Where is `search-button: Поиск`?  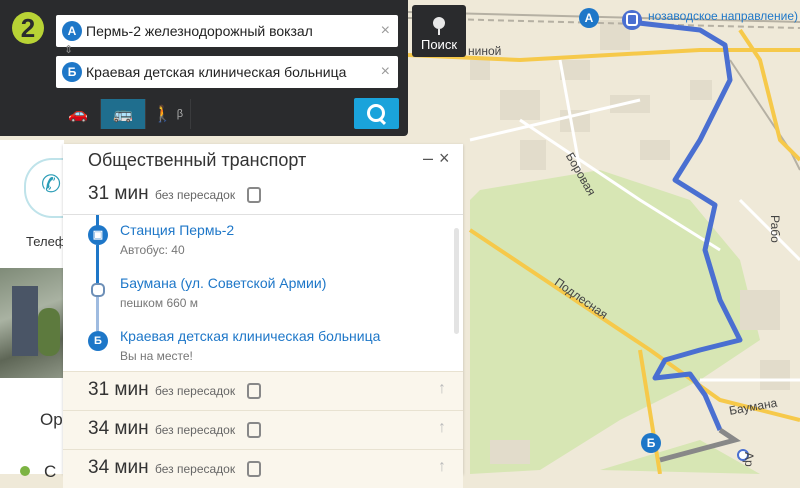
search-button: Поиск is located at coordinates (439, 31).